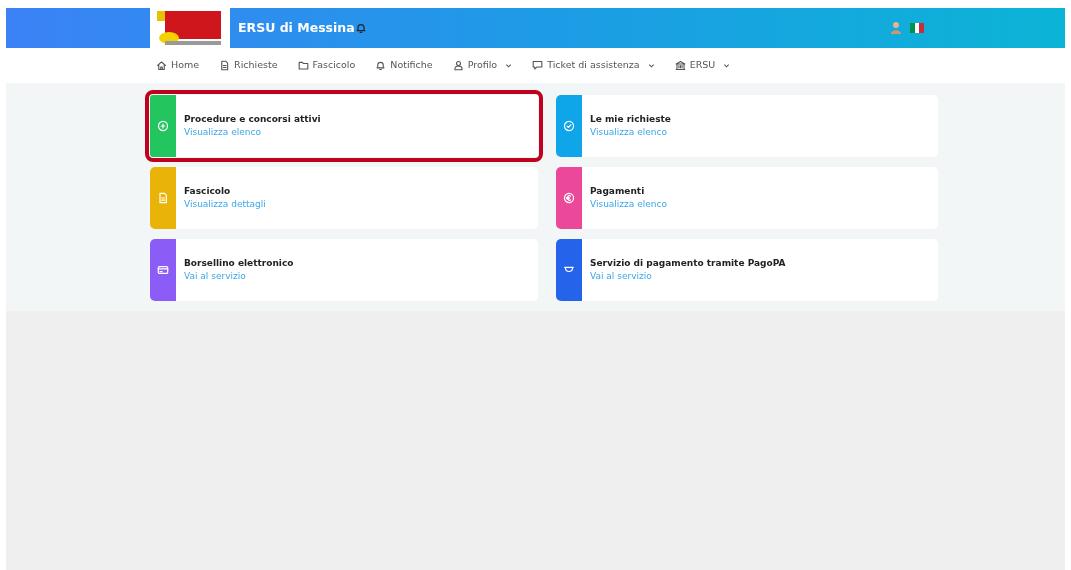  Describe the element at coordinates (161, 65) in the screenshot. I see `home-icon` at that location.